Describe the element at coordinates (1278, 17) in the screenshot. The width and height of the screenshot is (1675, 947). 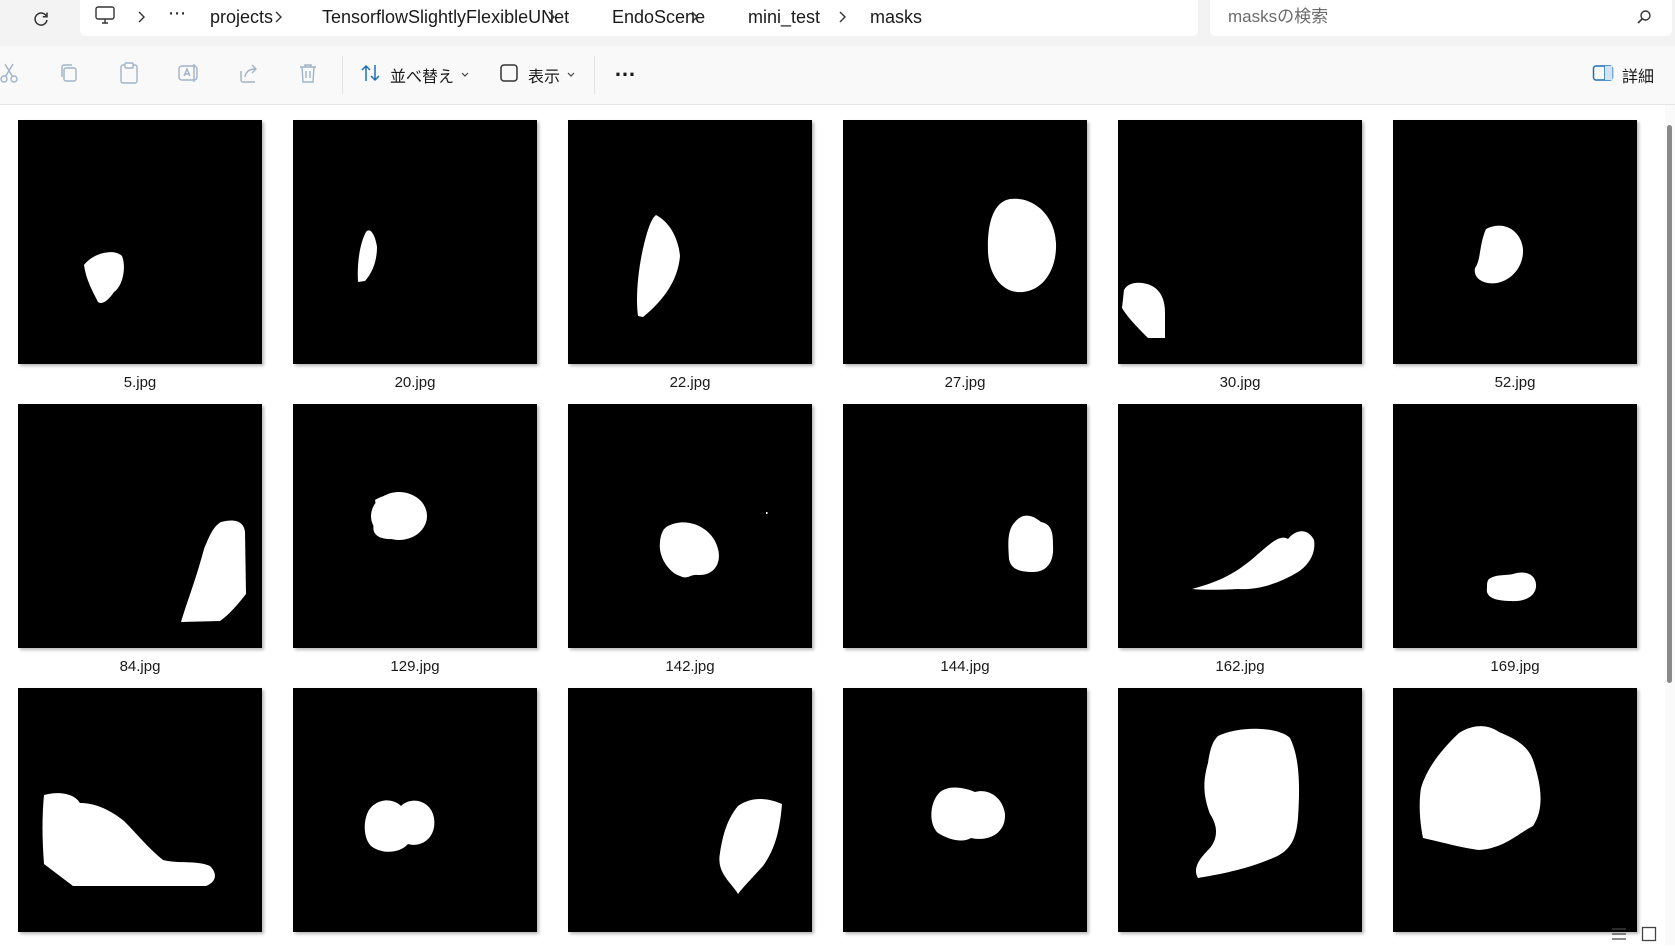
I see `search-input: masksの検索` at that location.